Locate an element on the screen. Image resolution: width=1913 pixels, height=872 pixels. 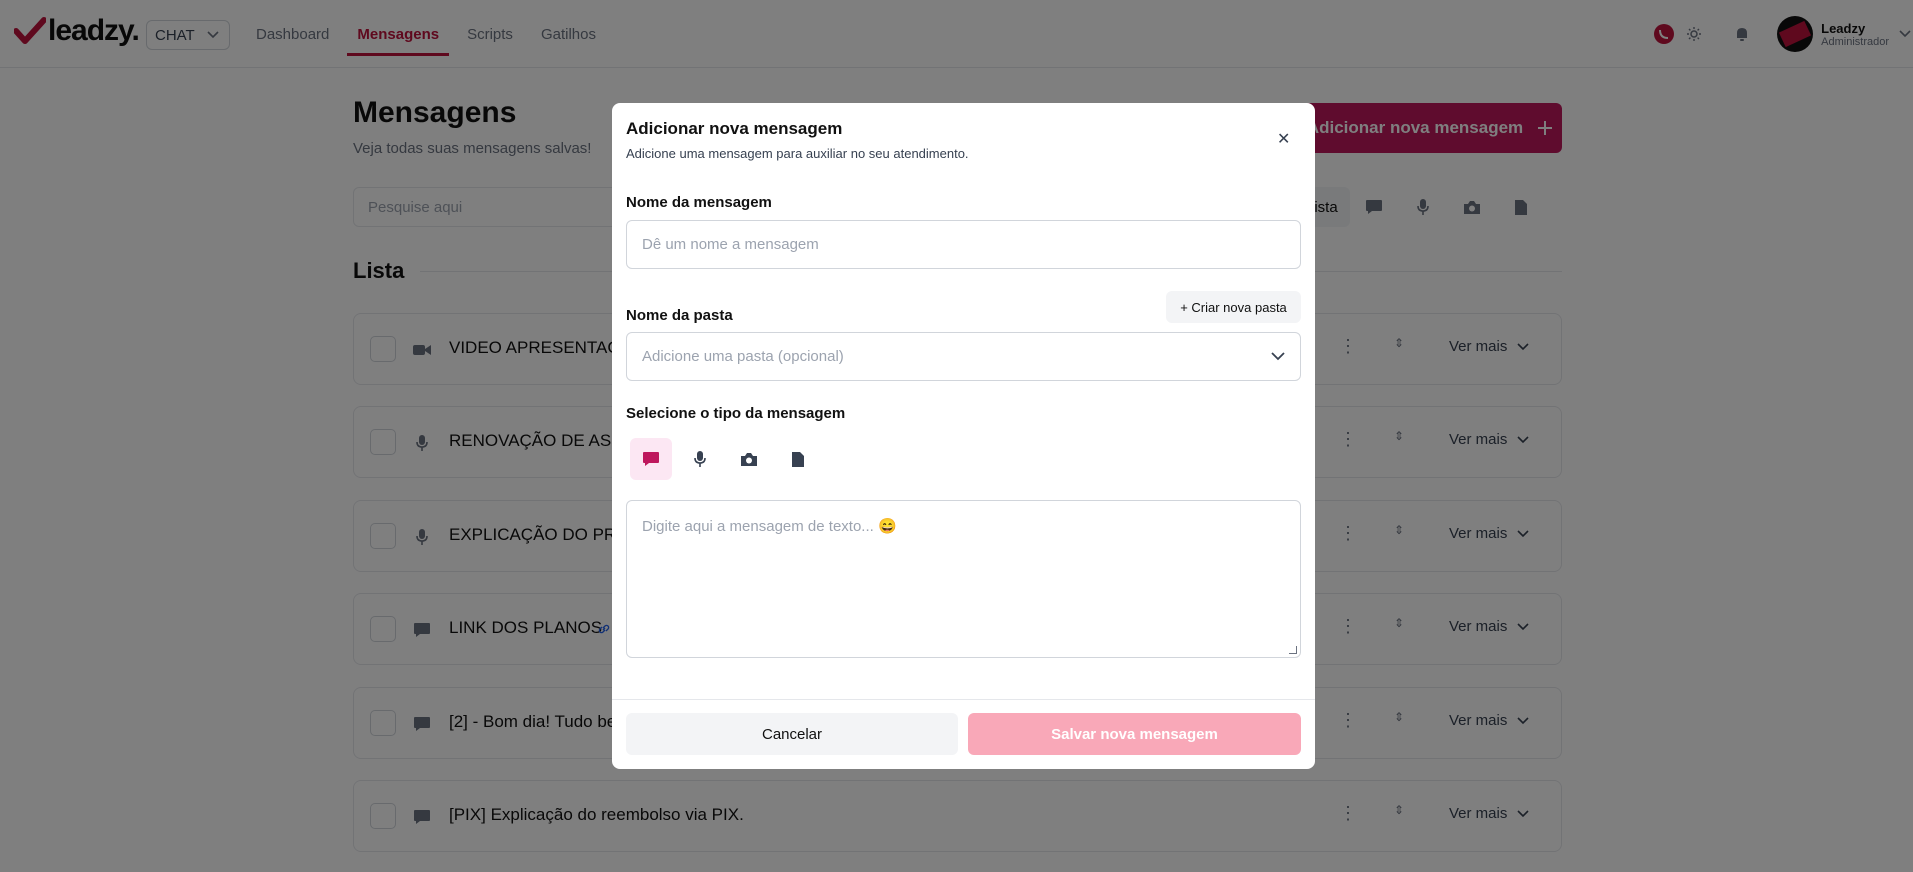
mic-icon is located at coordinates (700, 459).